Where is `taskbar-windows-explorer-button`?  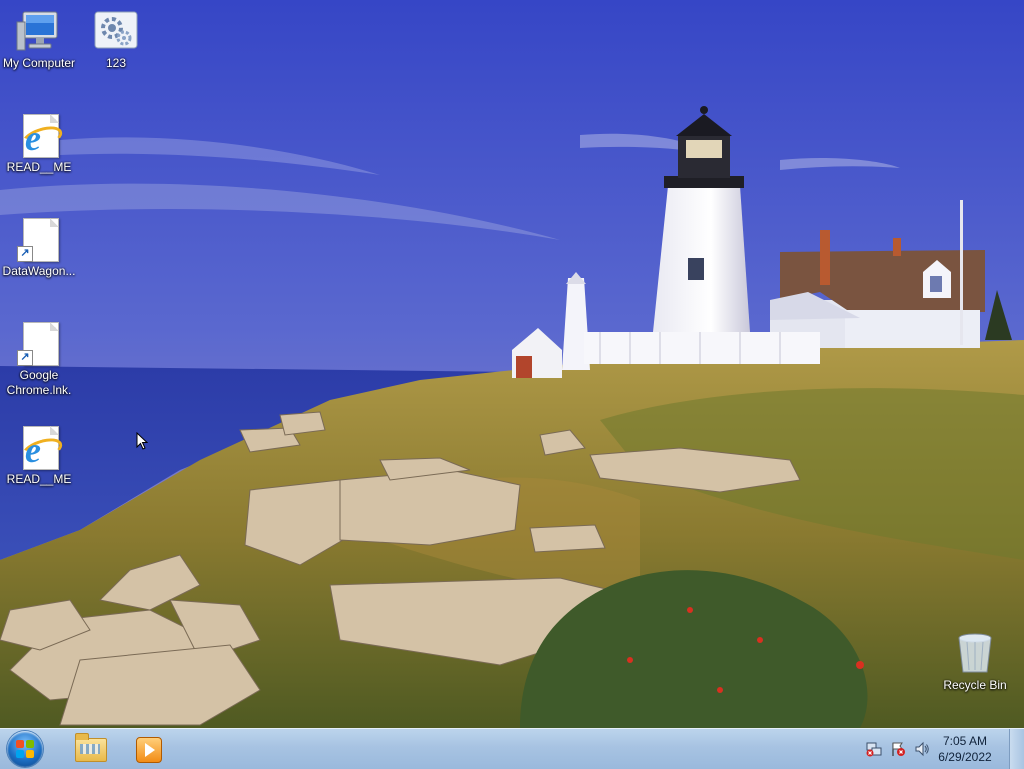 taskbar-windows-explorer-button is located at coordinates (89, 749).